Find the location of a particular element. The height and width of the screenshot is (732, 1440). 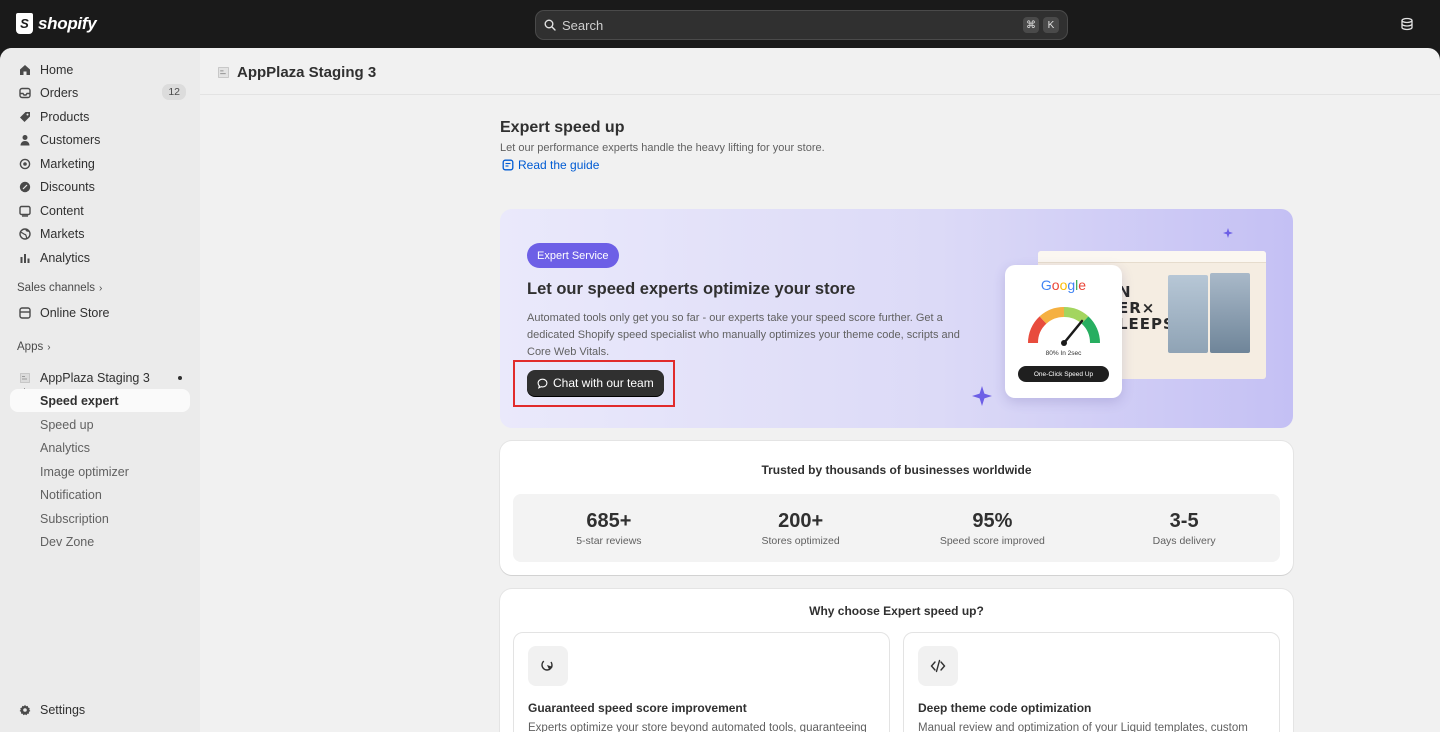

expert-service-badge: Expert Service is located at coordinates (573, 255).